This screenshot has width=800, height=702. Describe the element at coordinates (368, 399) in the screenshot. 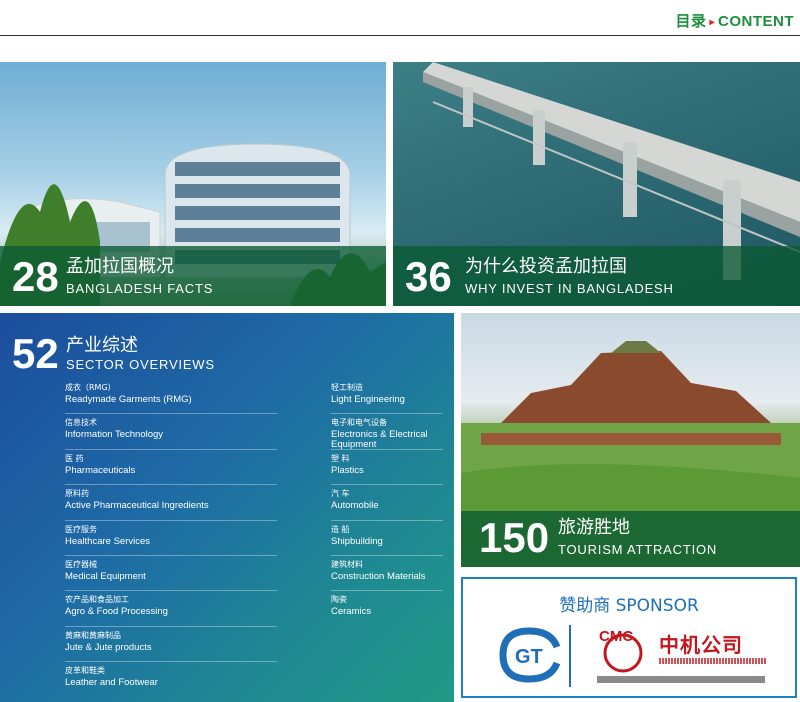

I see `sector-item-en: Light Engineering` at that location.